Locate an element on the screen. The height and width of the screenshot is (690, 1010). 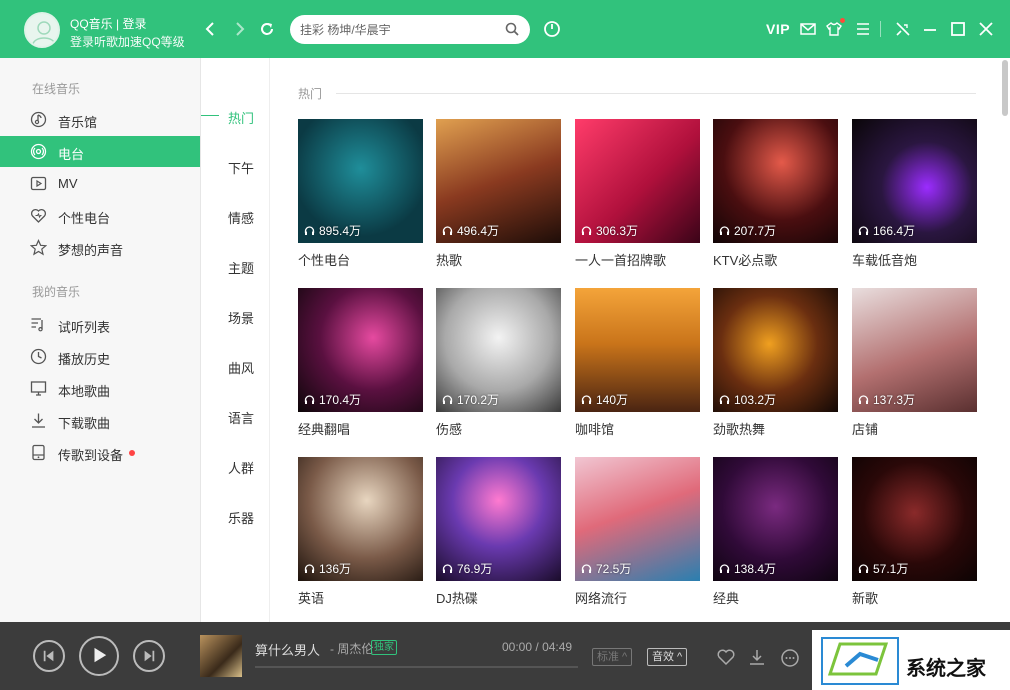
sidebar-item-radio: 电台 is located at coordinates (100, 151).